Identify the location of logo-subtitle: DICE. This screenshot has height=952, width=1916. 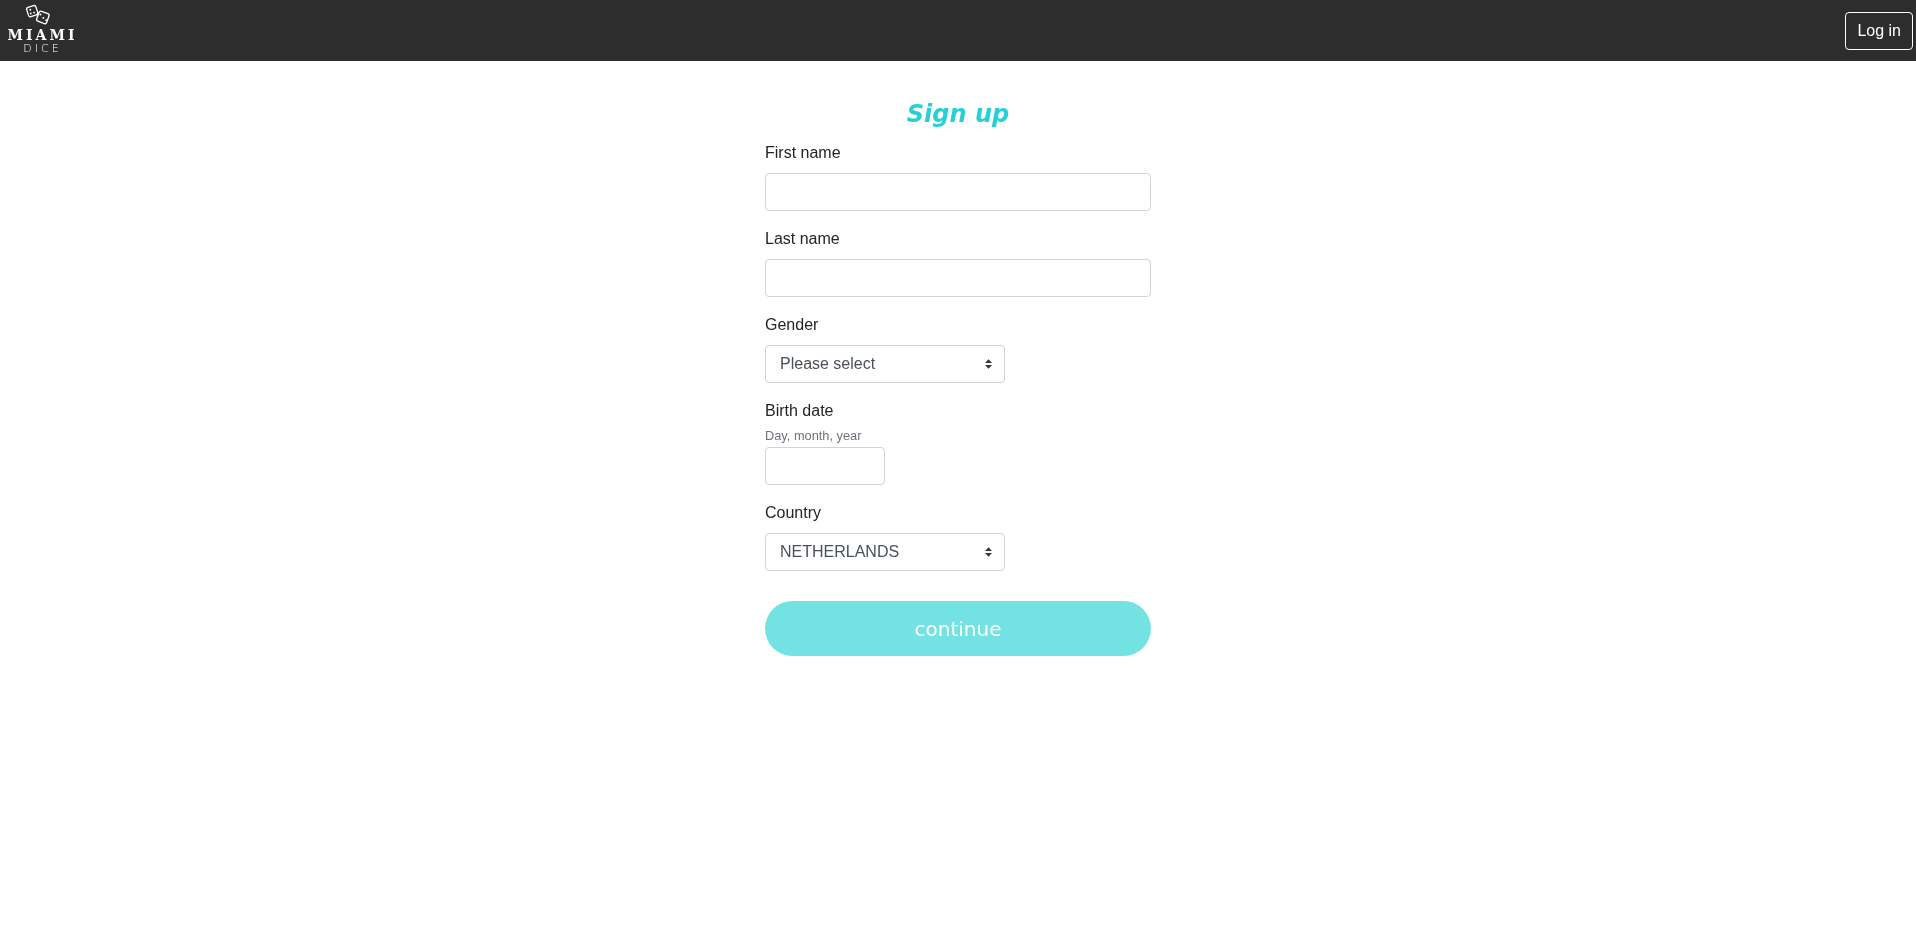
(42, 49).